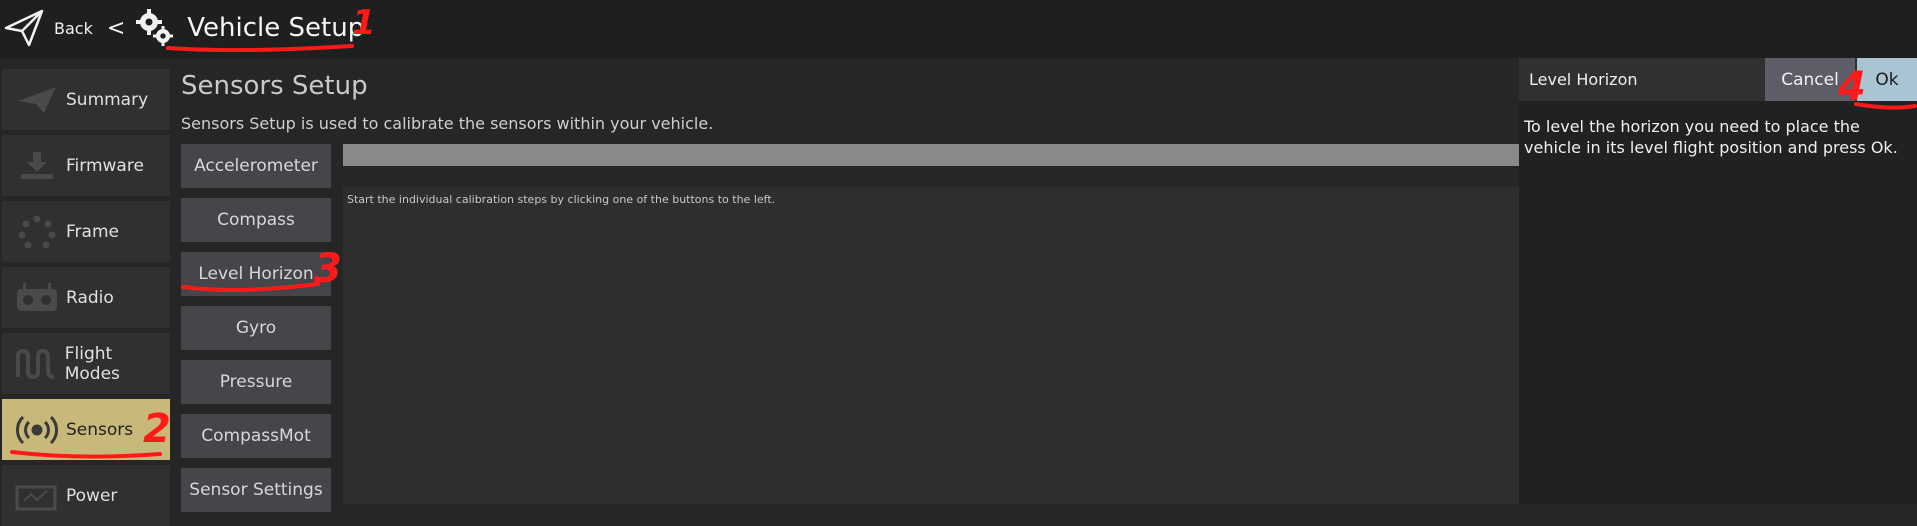 The width and height of the screenshot is (1917, 526). Describe the element at coordinates (256, 490) in the screenshot. I see `sensor-settings-button: Sensor Settings` at that location.